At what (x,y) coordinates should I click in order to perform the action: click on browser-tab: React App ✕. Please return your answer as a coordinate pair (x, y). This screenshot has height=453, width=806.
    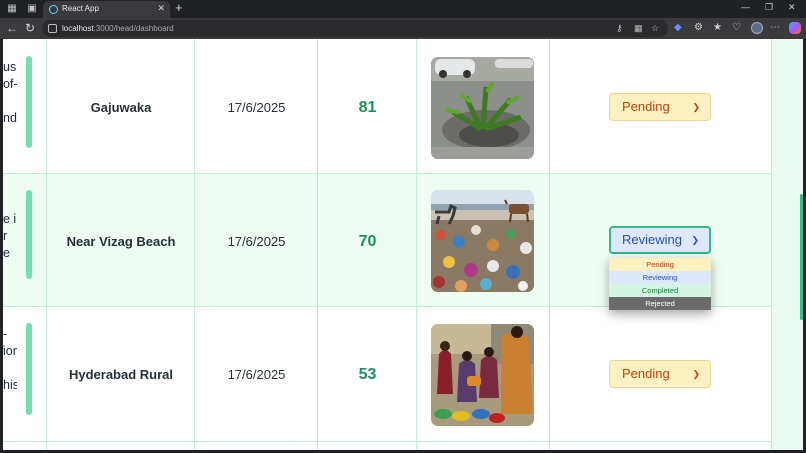
    Looking at the image, I should click on (106, 9).